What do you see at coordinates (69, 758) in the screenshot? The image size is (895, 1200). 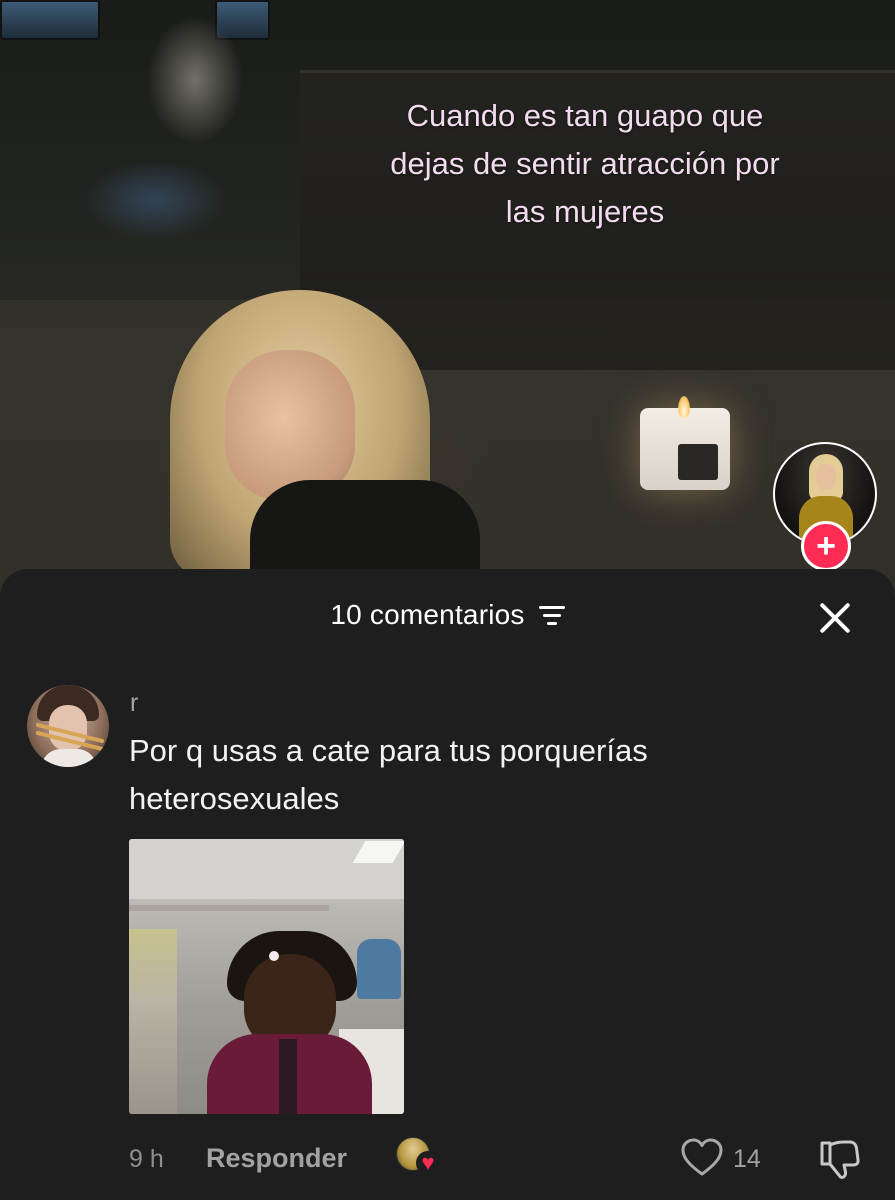 I see `avatar-shirt` at bounding box center [69, 758].